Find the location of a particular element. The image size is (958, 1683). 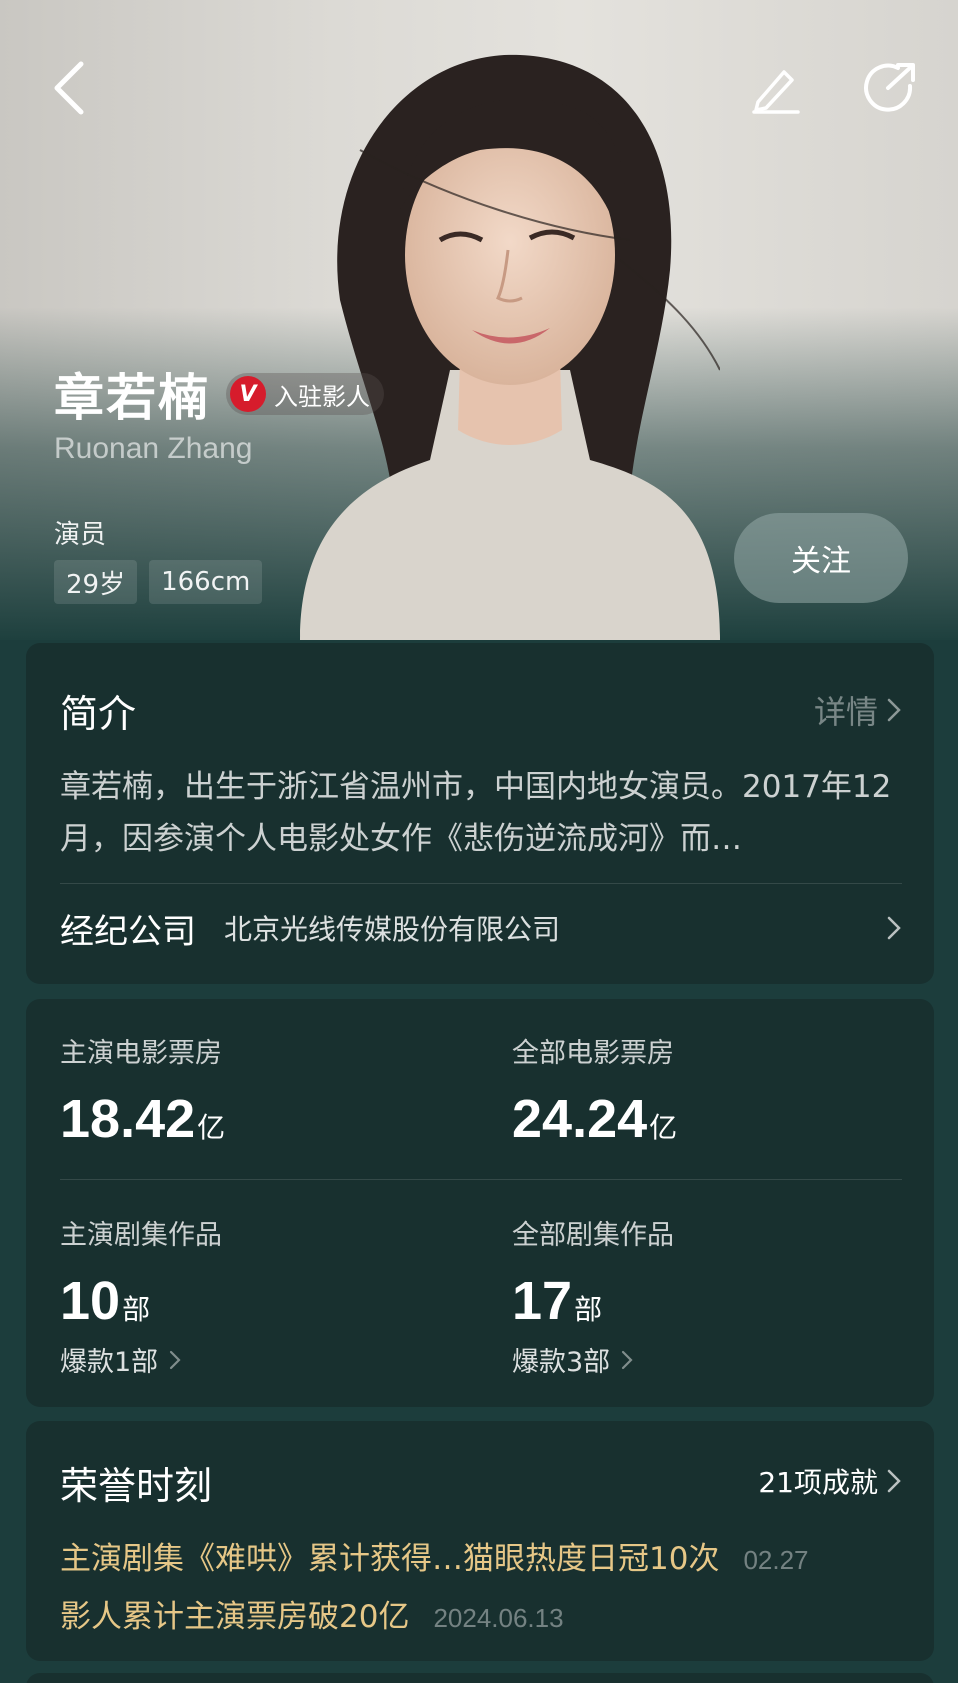

stat-label: 主演剧集作品 is located at coordinates (141, 1235).